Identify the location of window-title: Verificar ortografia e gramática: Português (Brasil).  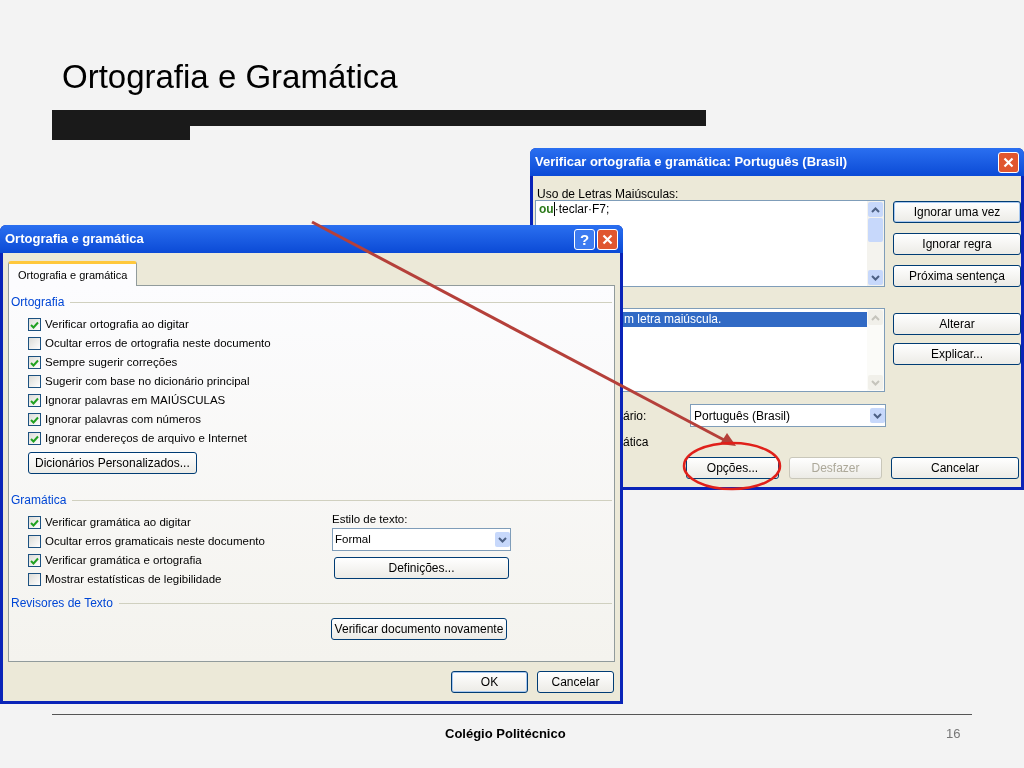
(691, 162).